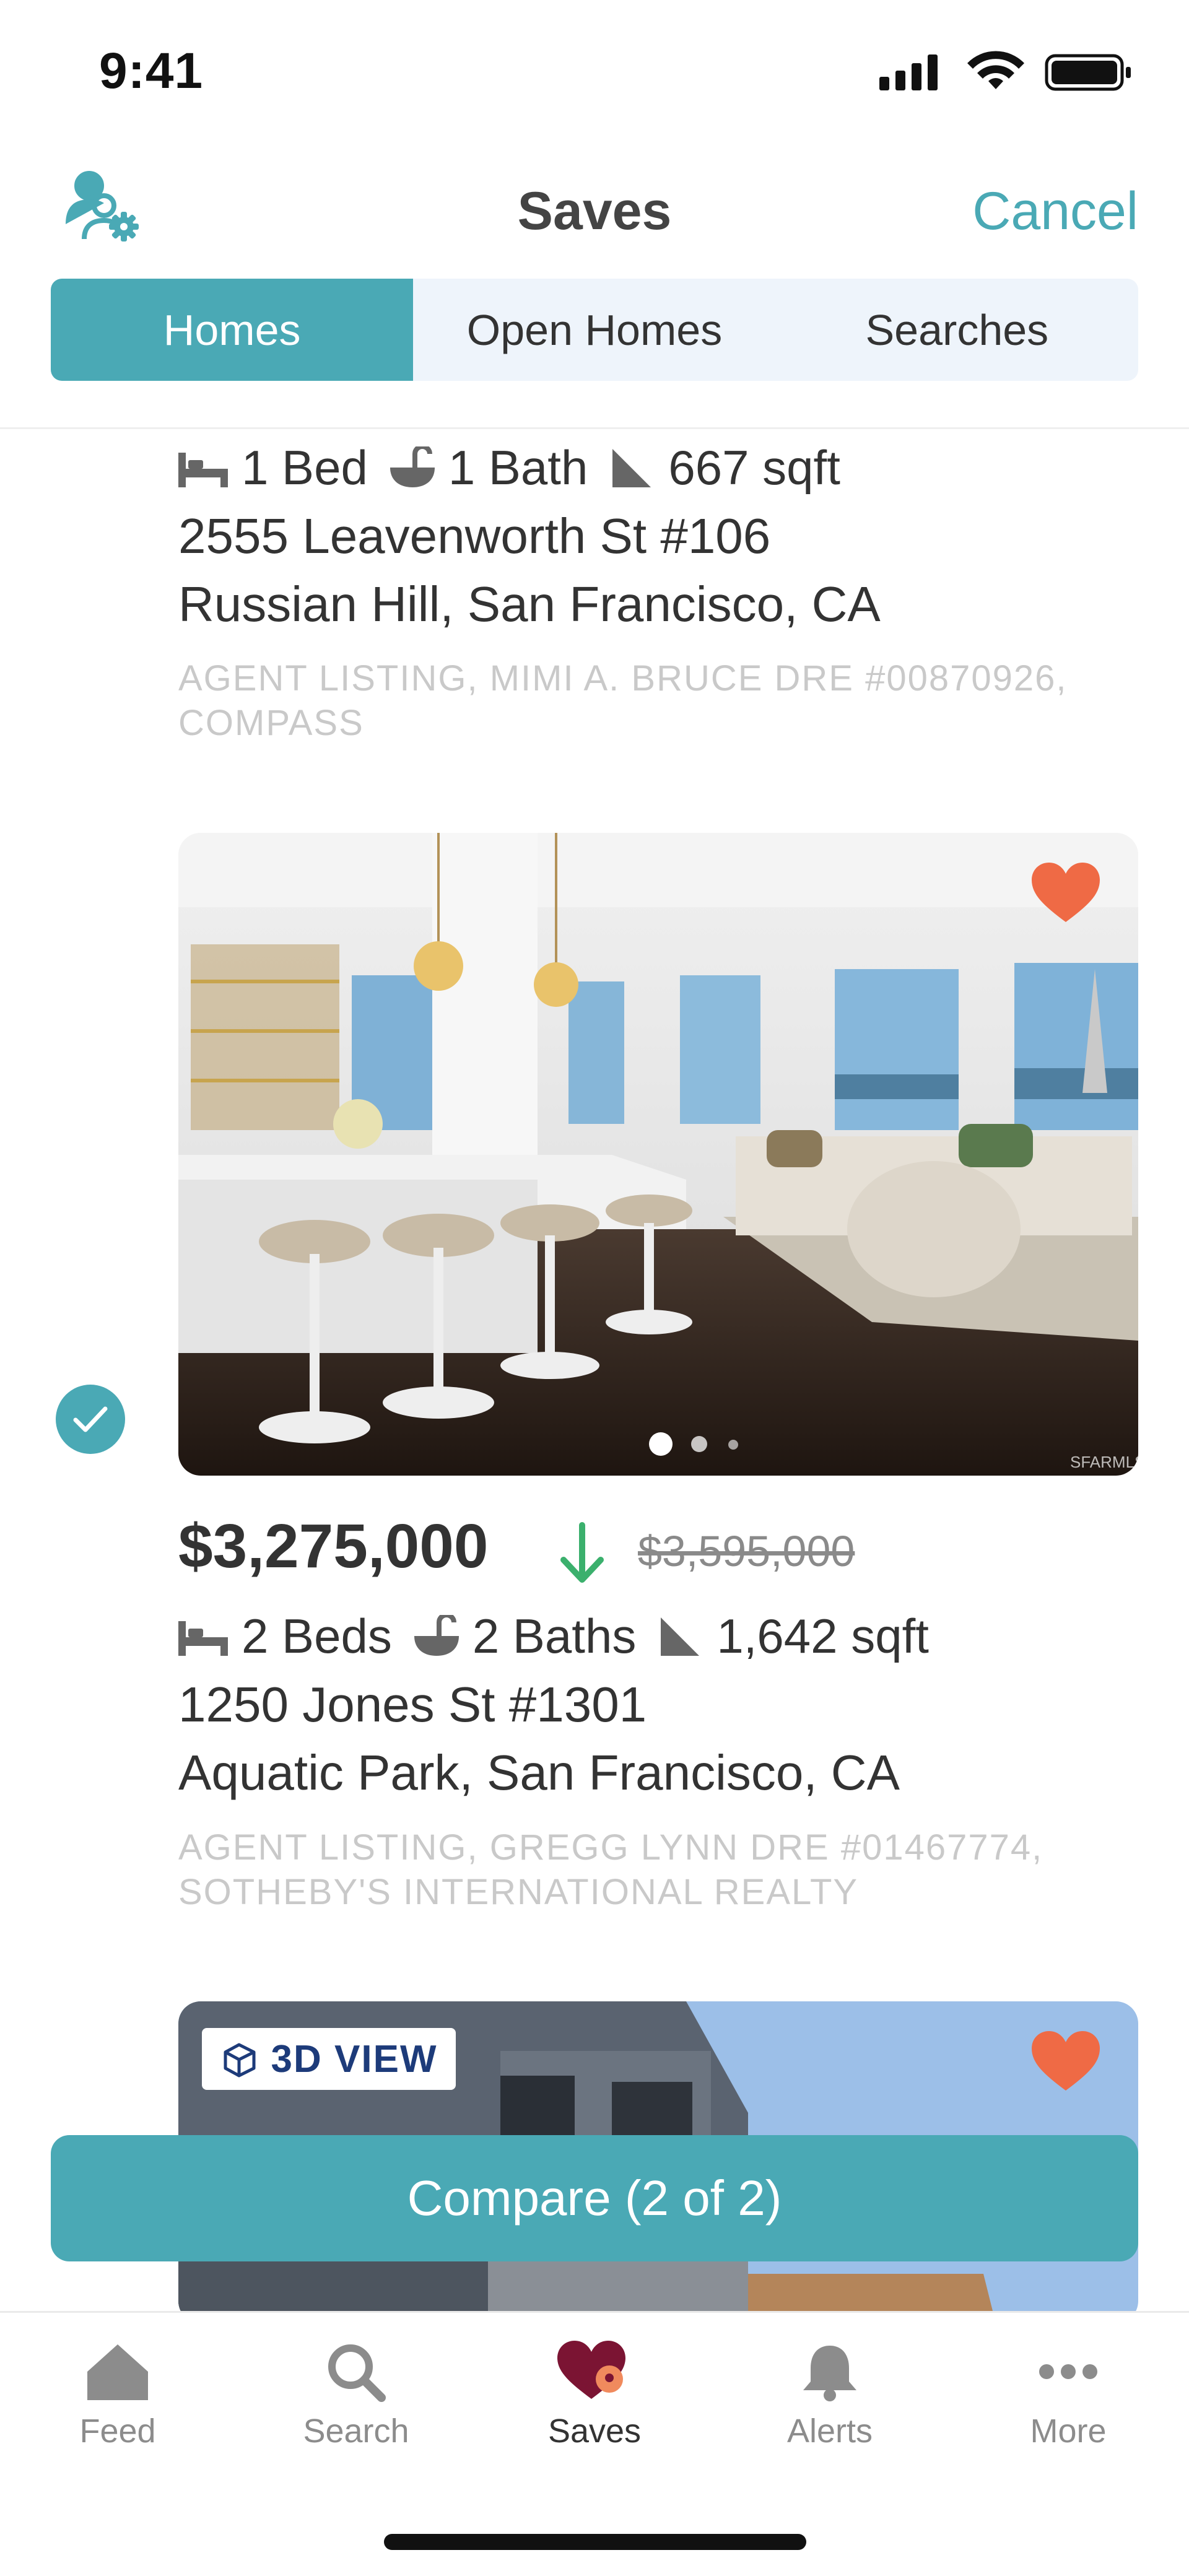 Image resolution: width=1189 pixels, height=2576 pixels. I want to click on tab-open-homes: Open Homes, so click(594, 330).